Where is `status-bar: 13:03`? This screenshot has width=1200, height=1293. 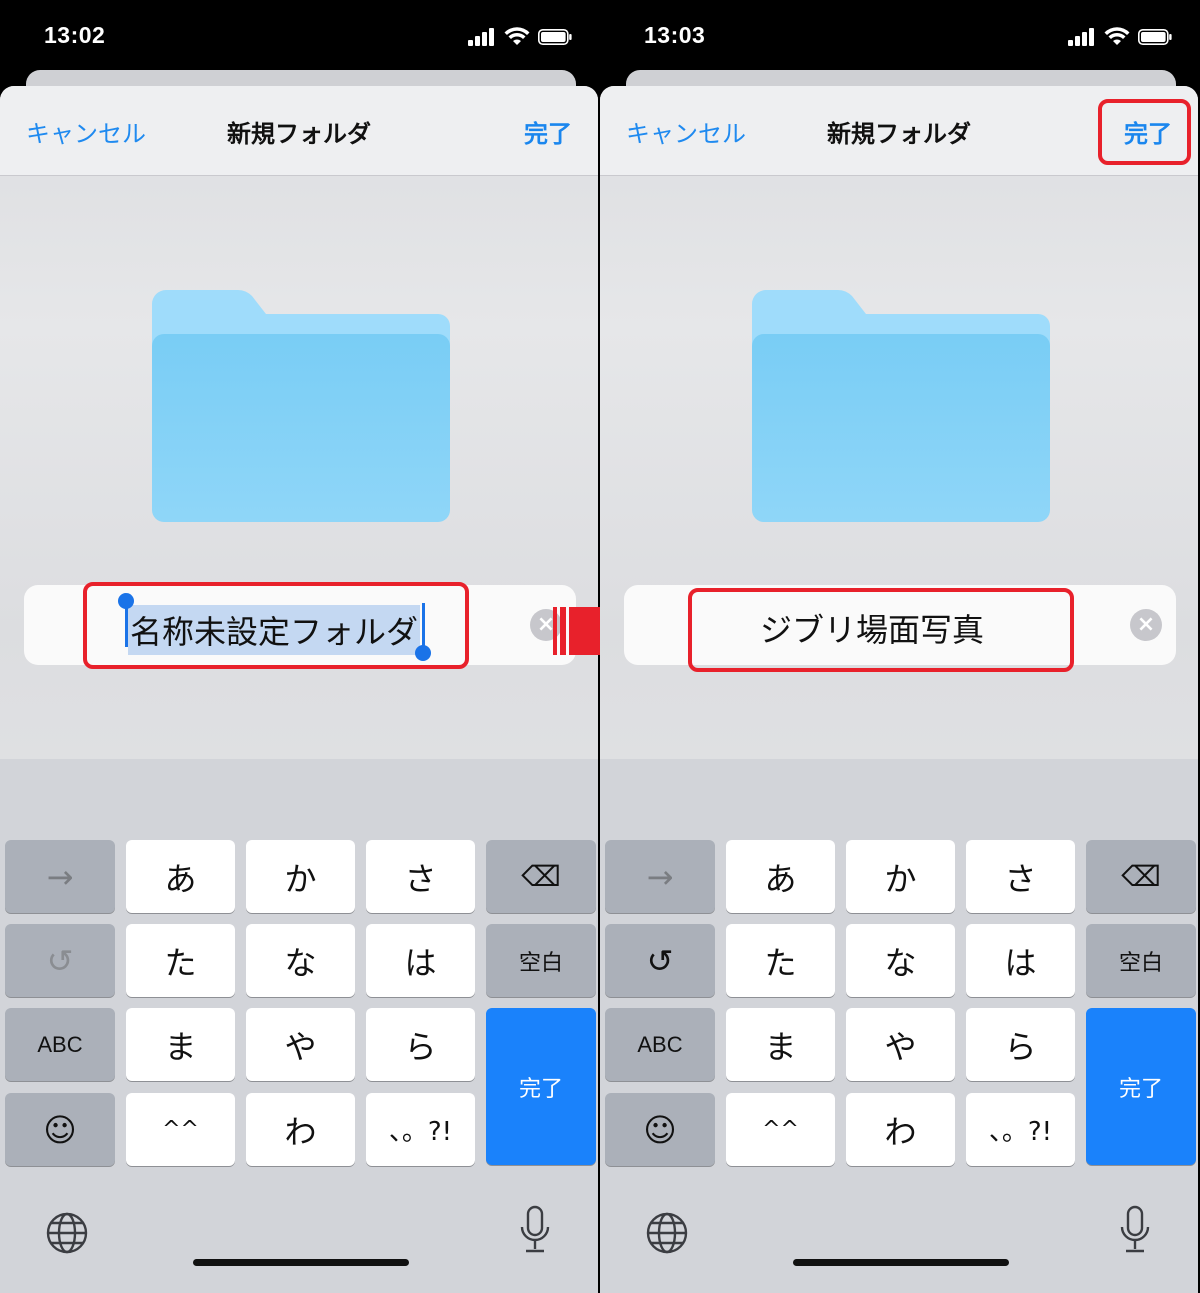 status-bar: 13:03 is located at coordinates (899, 35).